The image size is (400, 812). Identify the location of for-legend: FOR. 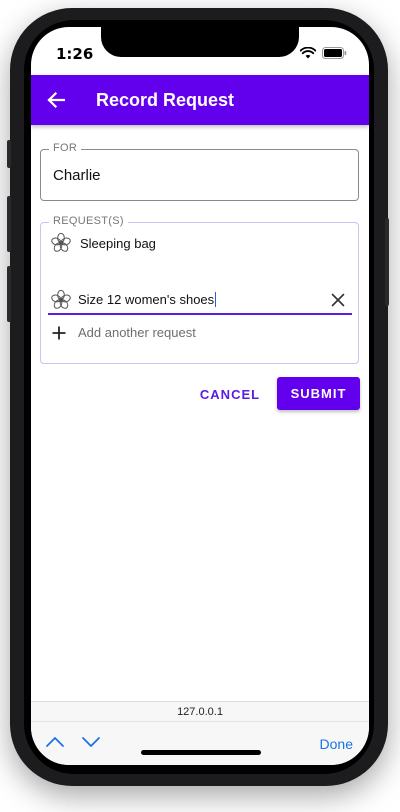
(65, 148).